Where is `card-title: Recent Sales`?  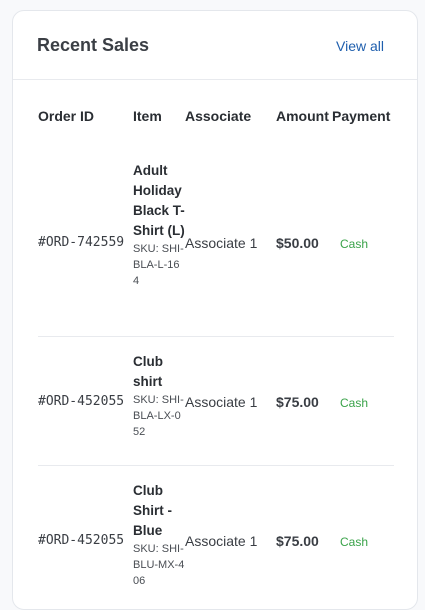
card-title: Recent Sales is located at coordinates (93, 45).